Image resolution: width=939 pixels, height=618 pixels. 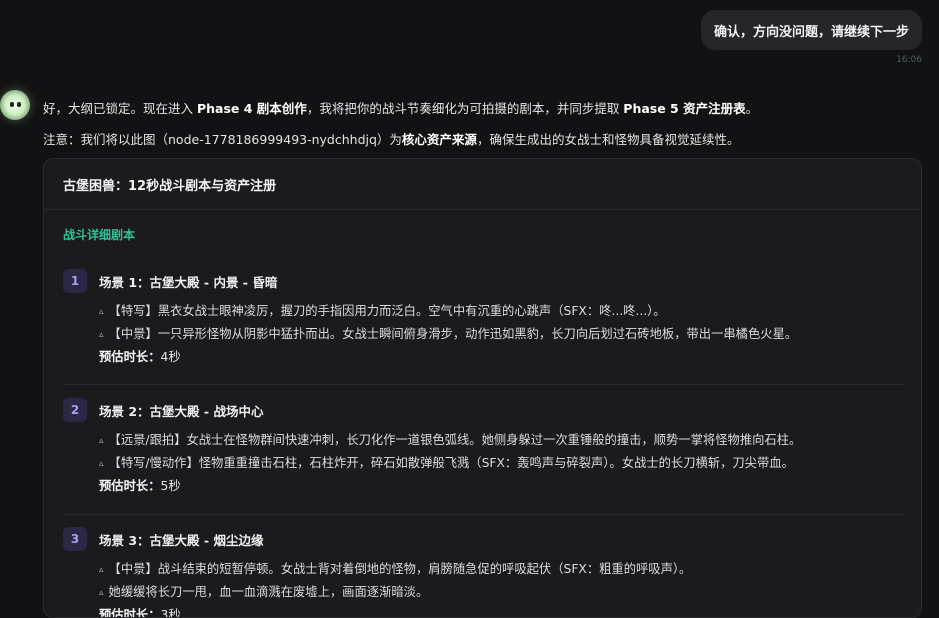 I want to click on scene-title: 场景 3：古堡大殿 - 烟尘边缘, so click(x=181, y=540).